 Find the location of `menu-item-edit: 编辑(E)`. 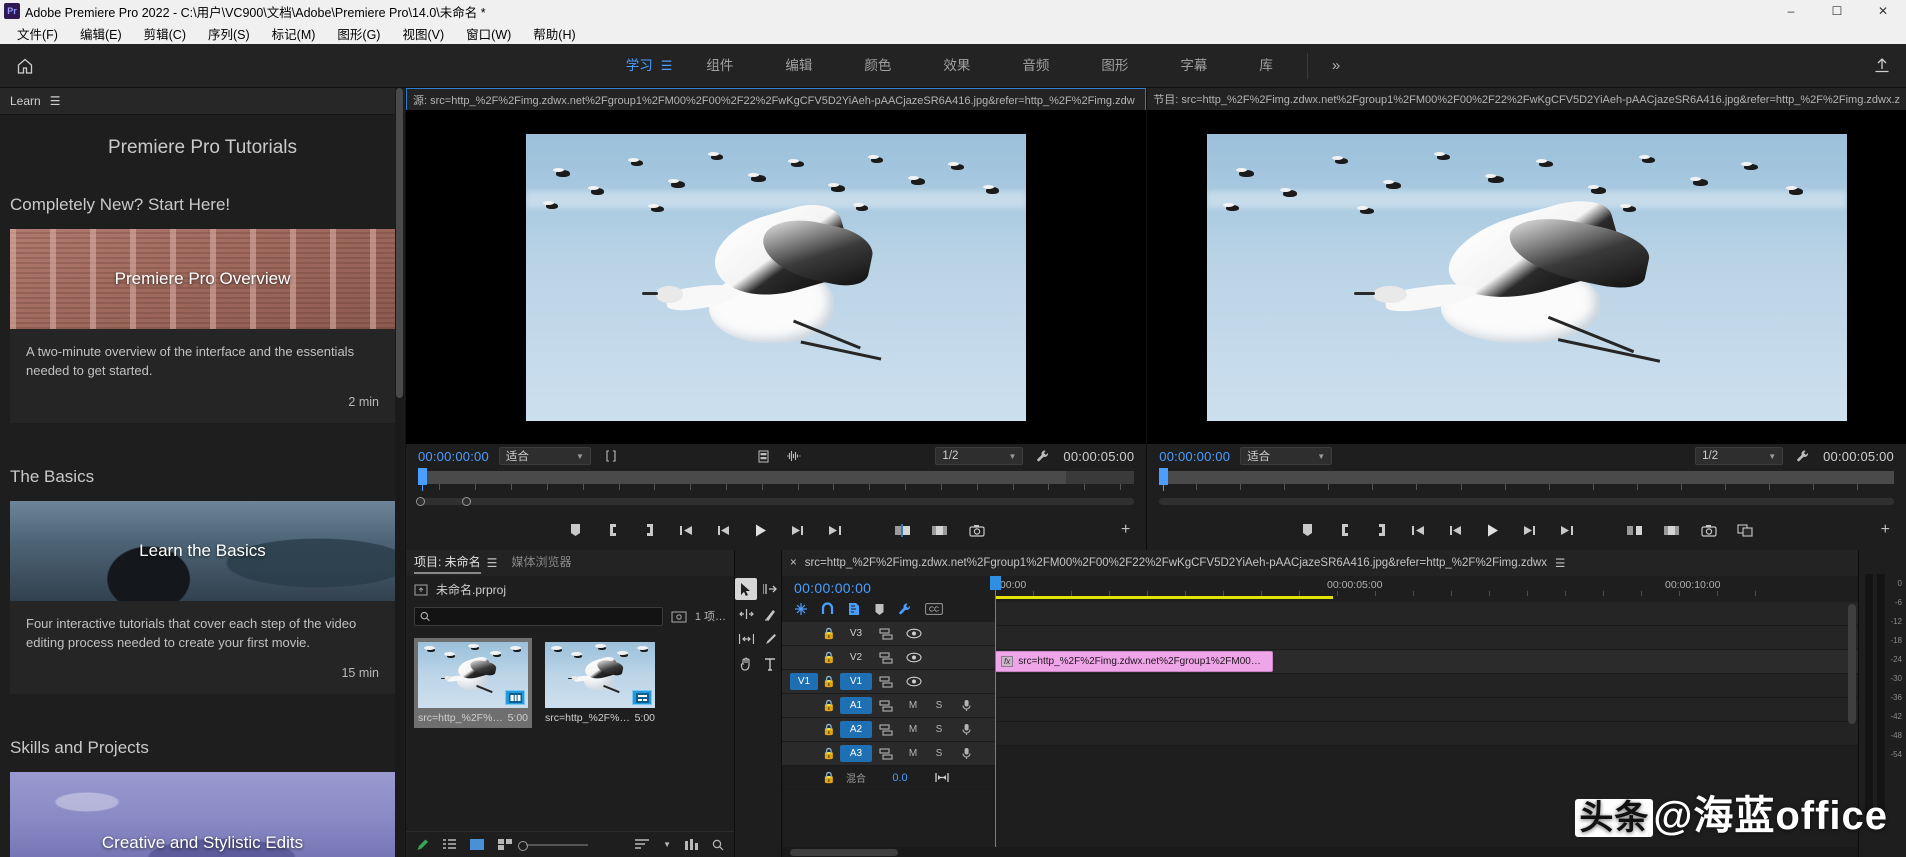

menu-item-edit: 编辑(E) is located at coordinates (101, 33).